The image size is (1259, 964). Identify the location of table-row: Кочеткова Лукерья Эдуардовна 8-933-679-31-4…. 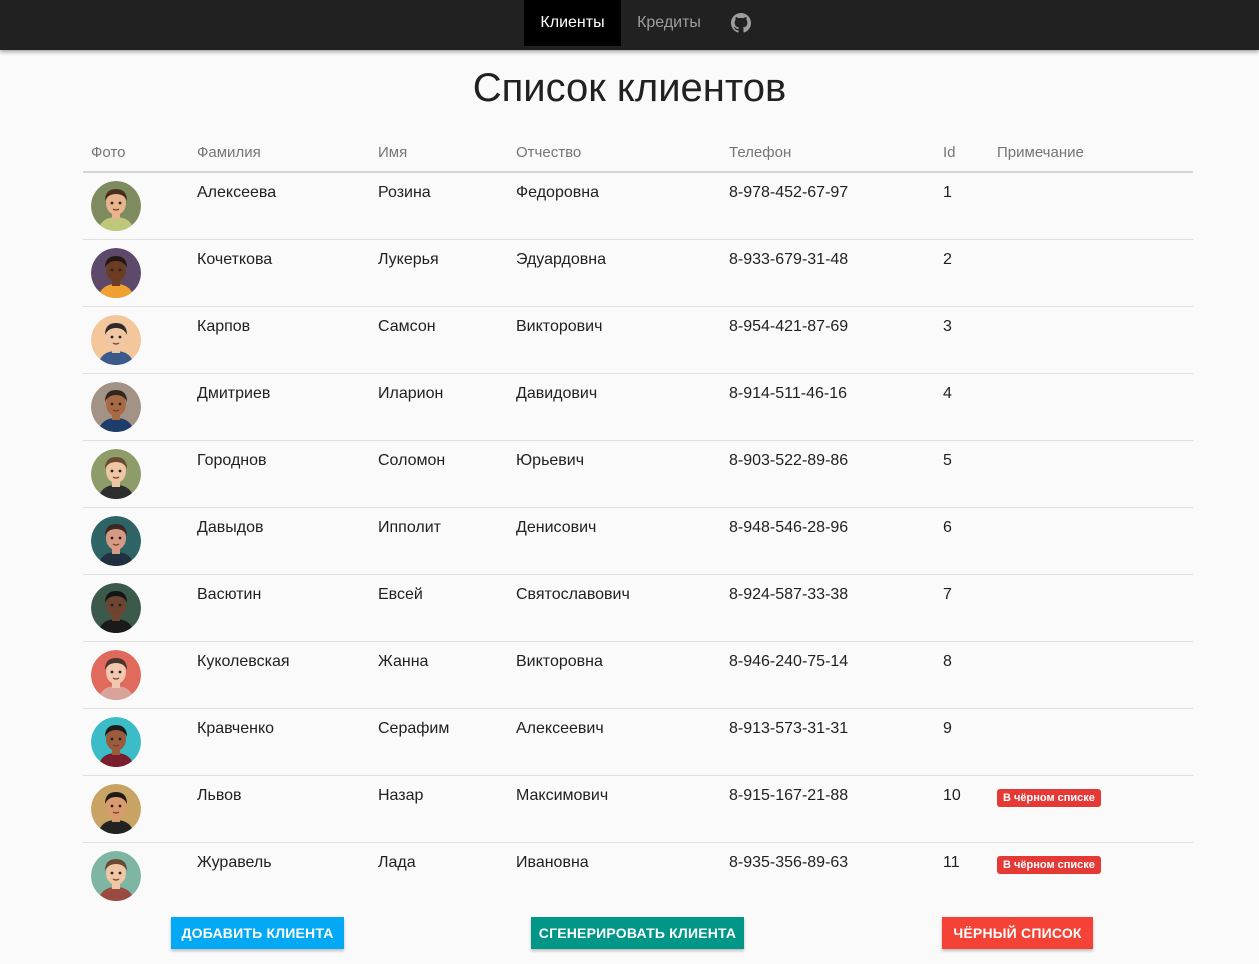
(638, 273).